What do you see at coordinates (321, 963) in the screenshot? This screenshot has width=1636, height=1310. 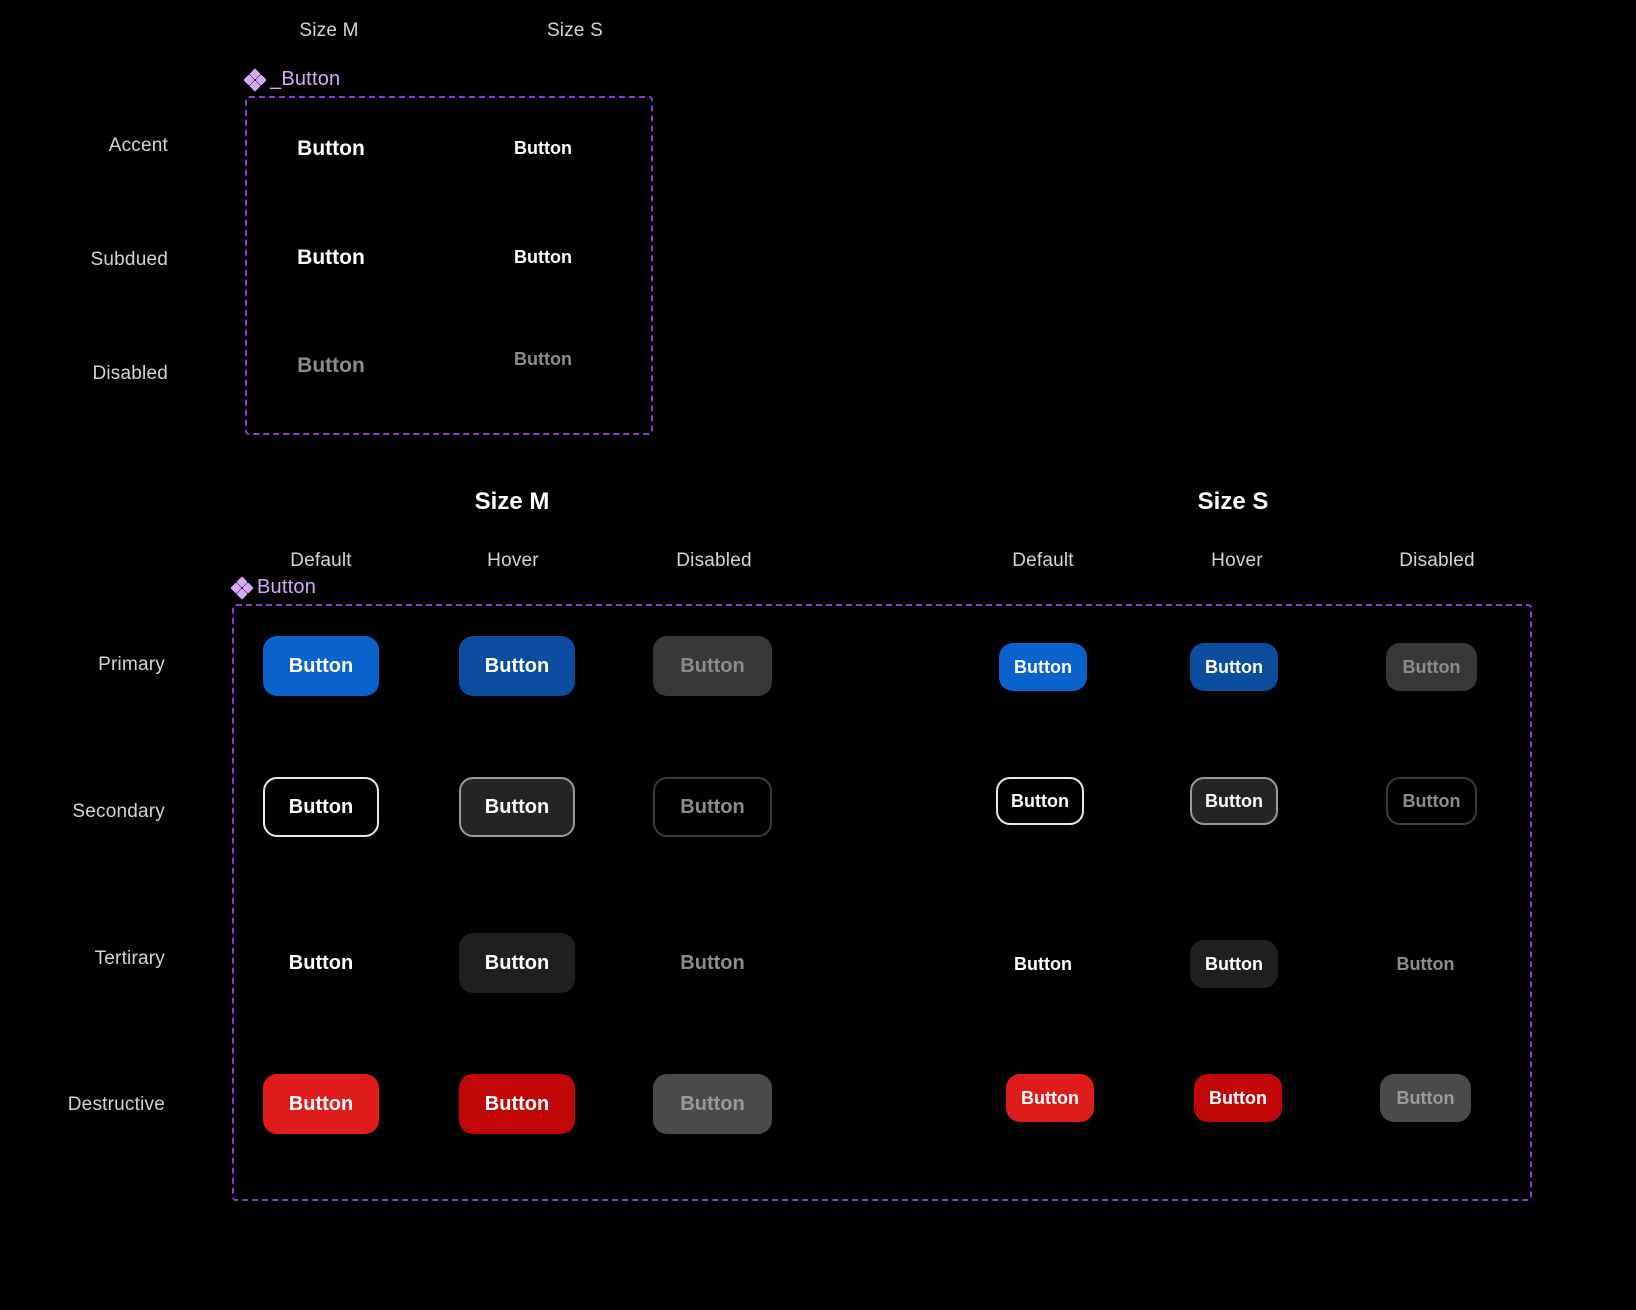 I see `button-tertiary-m-default: Button` at bounding box center [321, 963].